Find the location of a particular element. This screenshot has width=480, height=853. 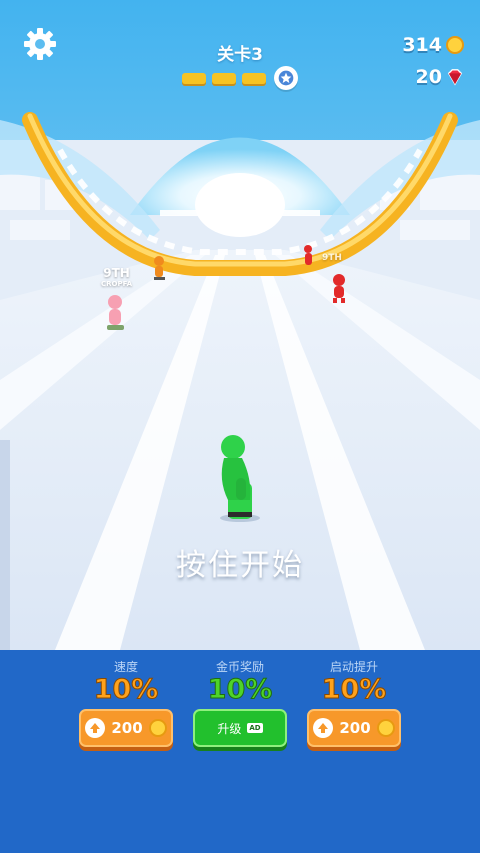

coin-counter: 314 is located at coordinates (433, 45).